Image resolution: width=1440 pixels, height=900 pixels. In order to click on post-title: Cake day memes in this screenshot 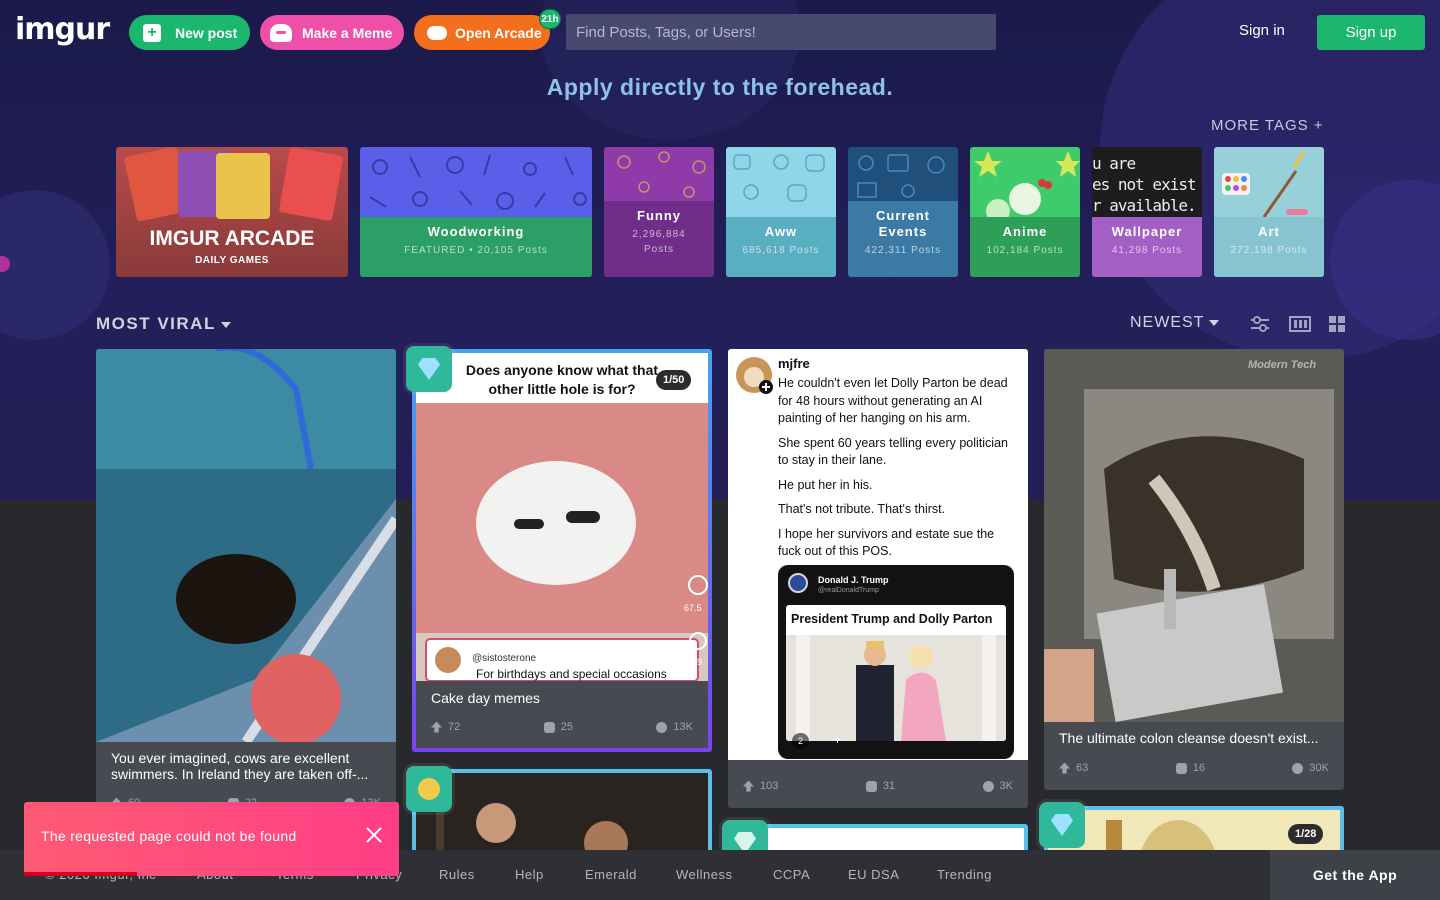, I will do `click(485, 698)`.